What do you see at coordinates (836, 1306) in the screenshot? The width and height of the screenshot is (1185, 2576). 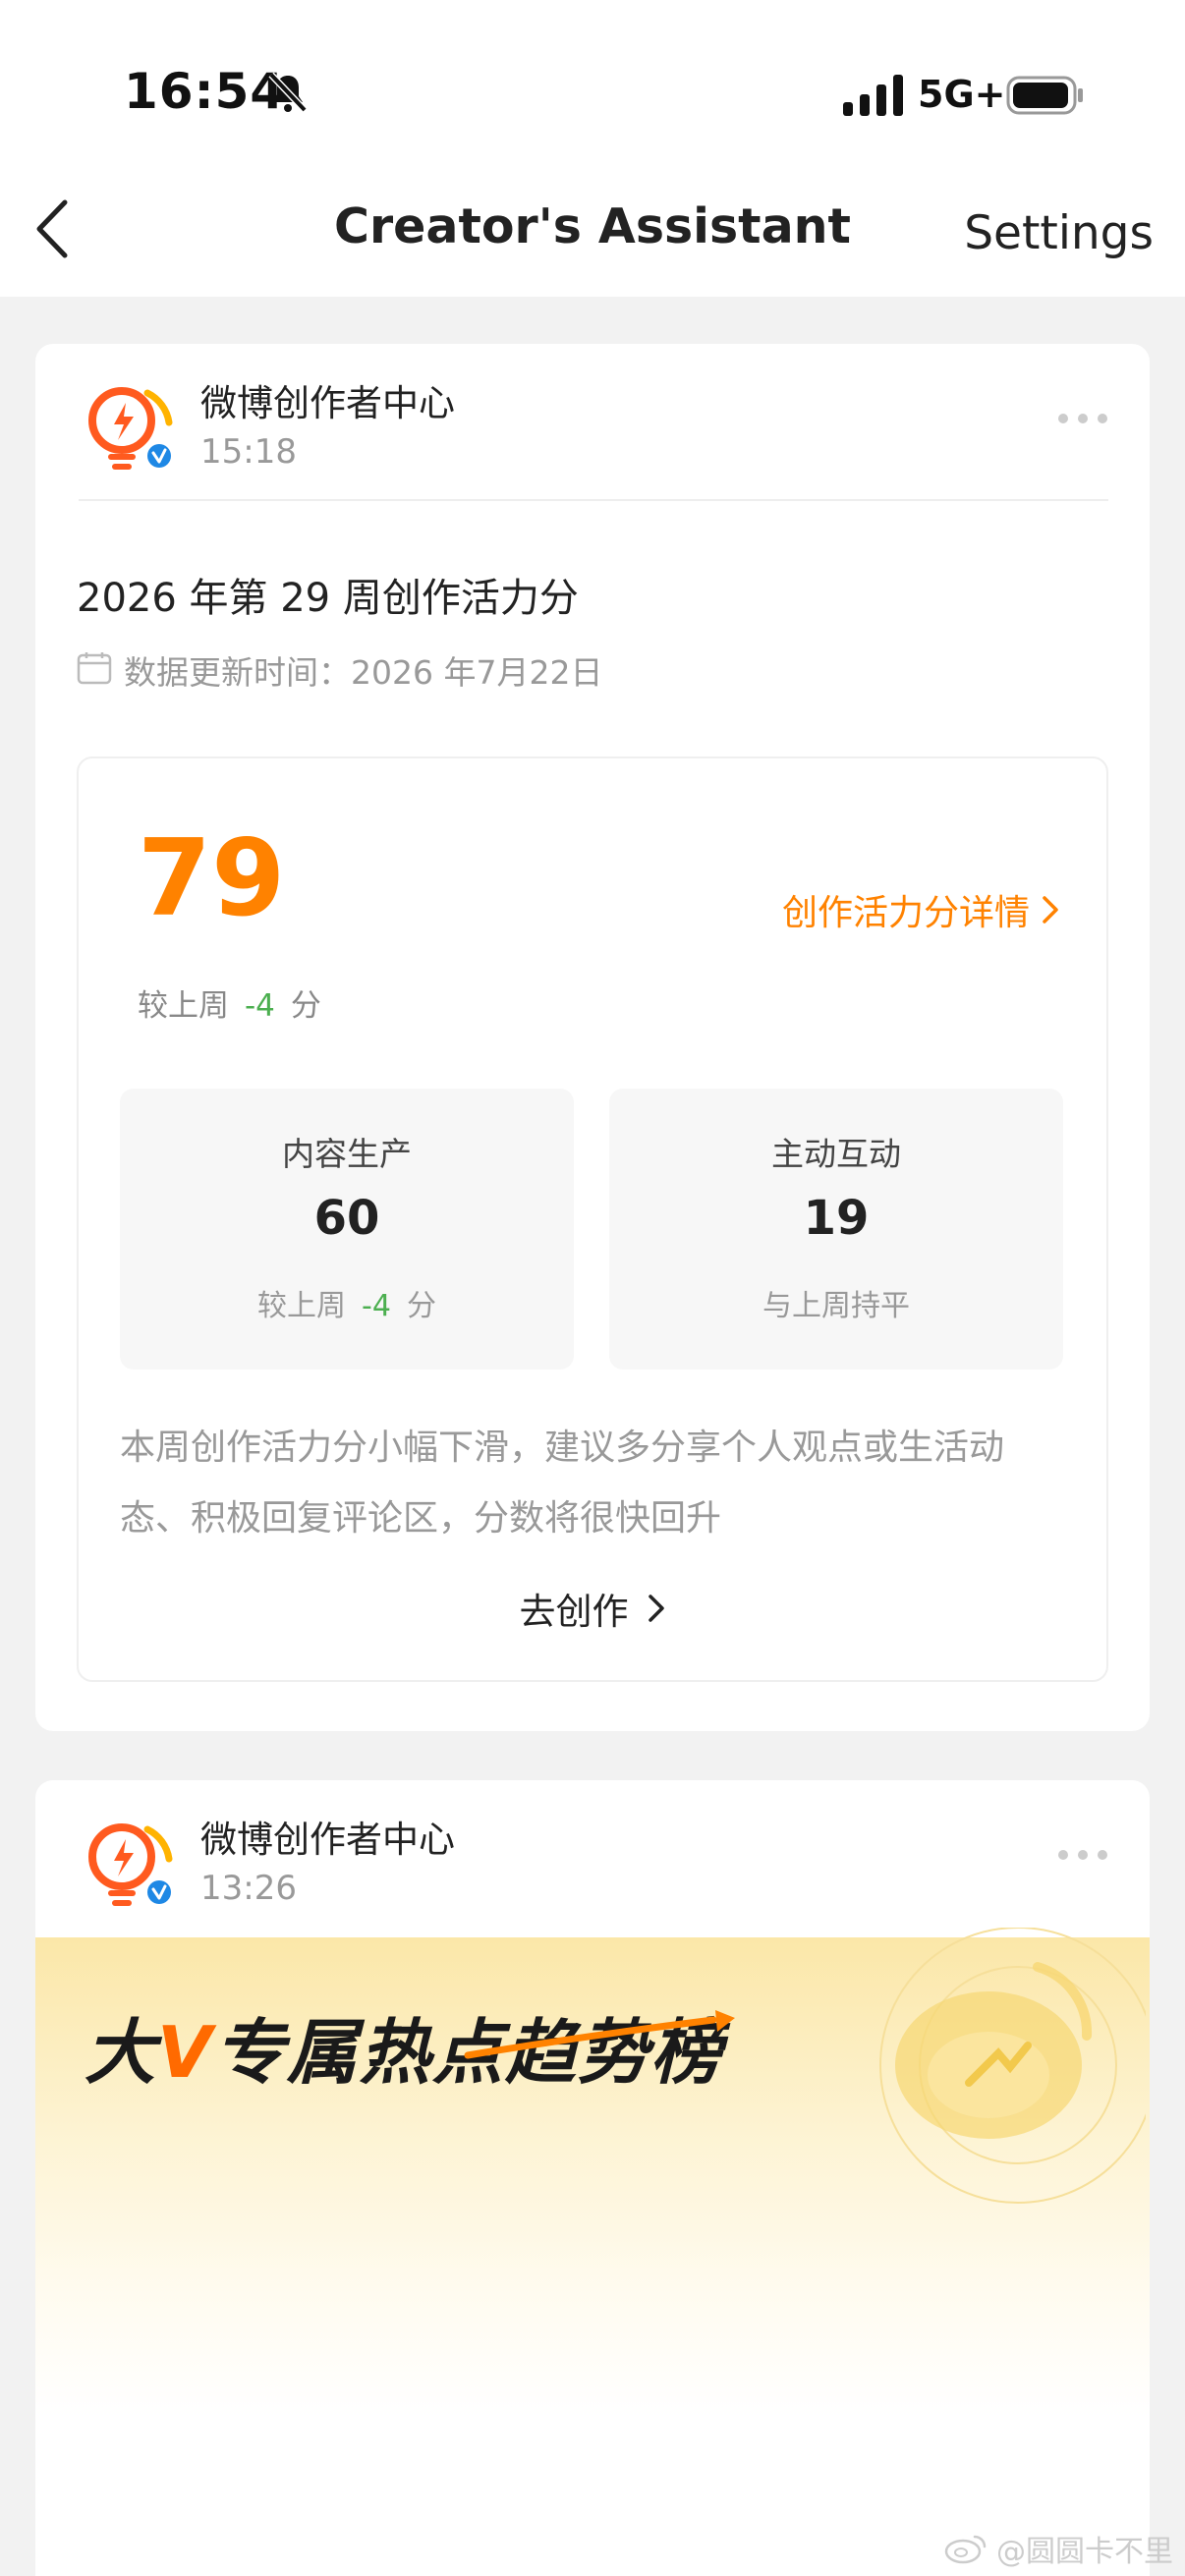 I see `tile-compare: 与上周持平` at bounding box center [836, 1306].